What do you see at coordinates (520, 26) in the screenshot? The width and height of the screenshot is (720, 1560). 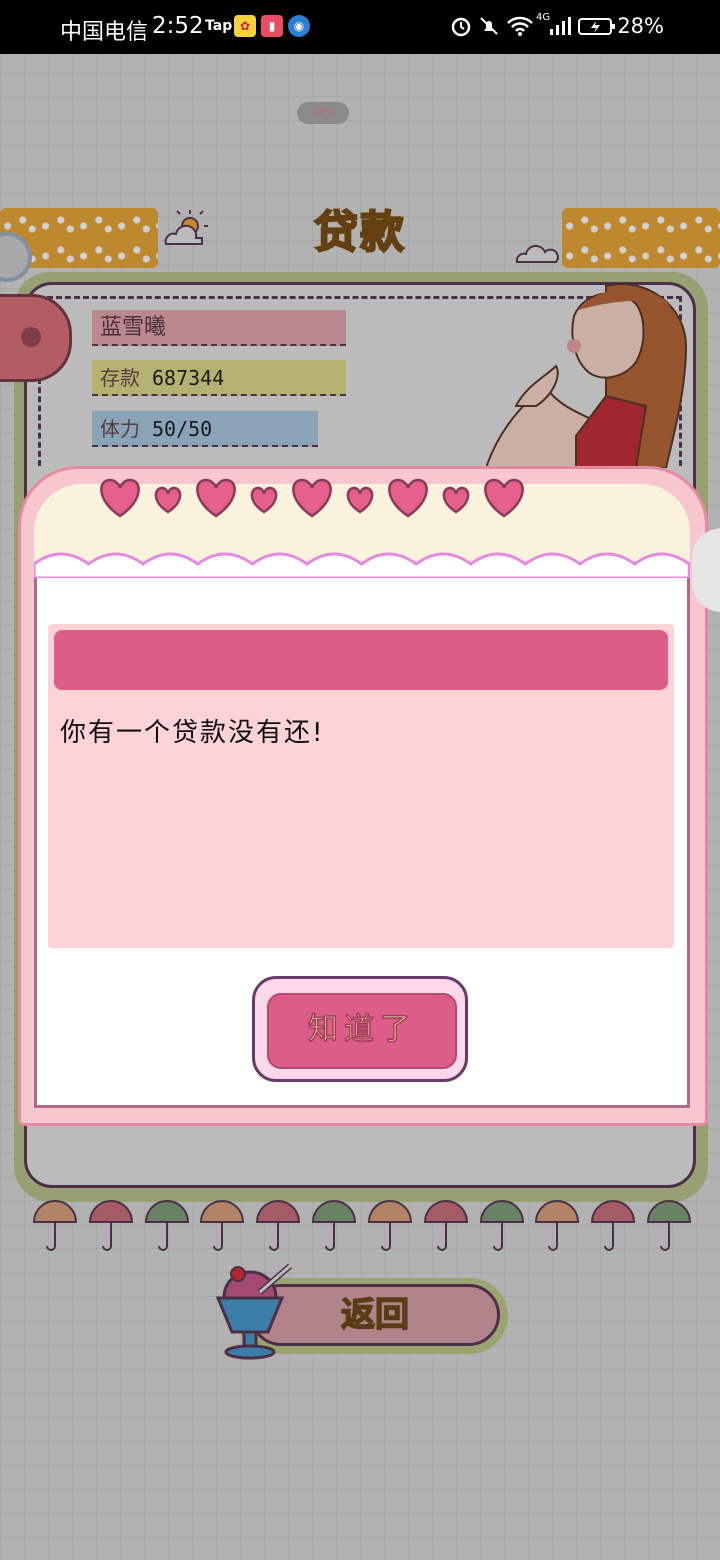 I see `wifi-icon` at bounding box center [520, 26].